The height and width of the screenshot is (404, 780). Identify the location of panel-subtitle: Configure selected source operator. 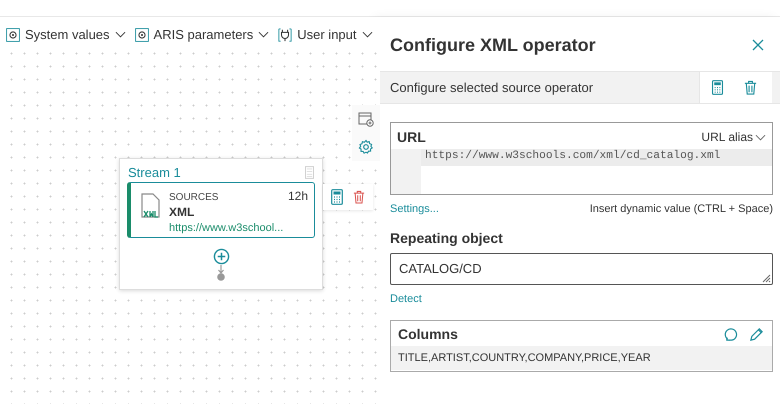
(492, 87).